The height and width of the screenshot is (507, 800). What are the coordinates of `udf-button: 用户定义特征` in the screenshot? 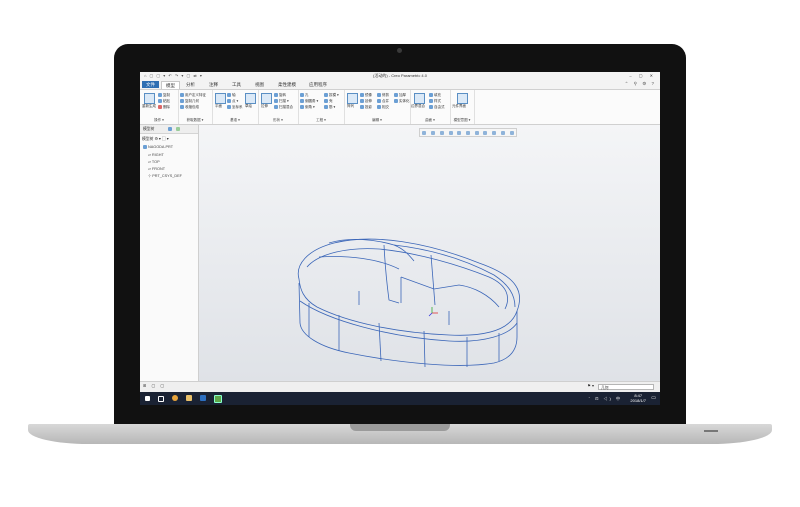 It's located at (195, 95).